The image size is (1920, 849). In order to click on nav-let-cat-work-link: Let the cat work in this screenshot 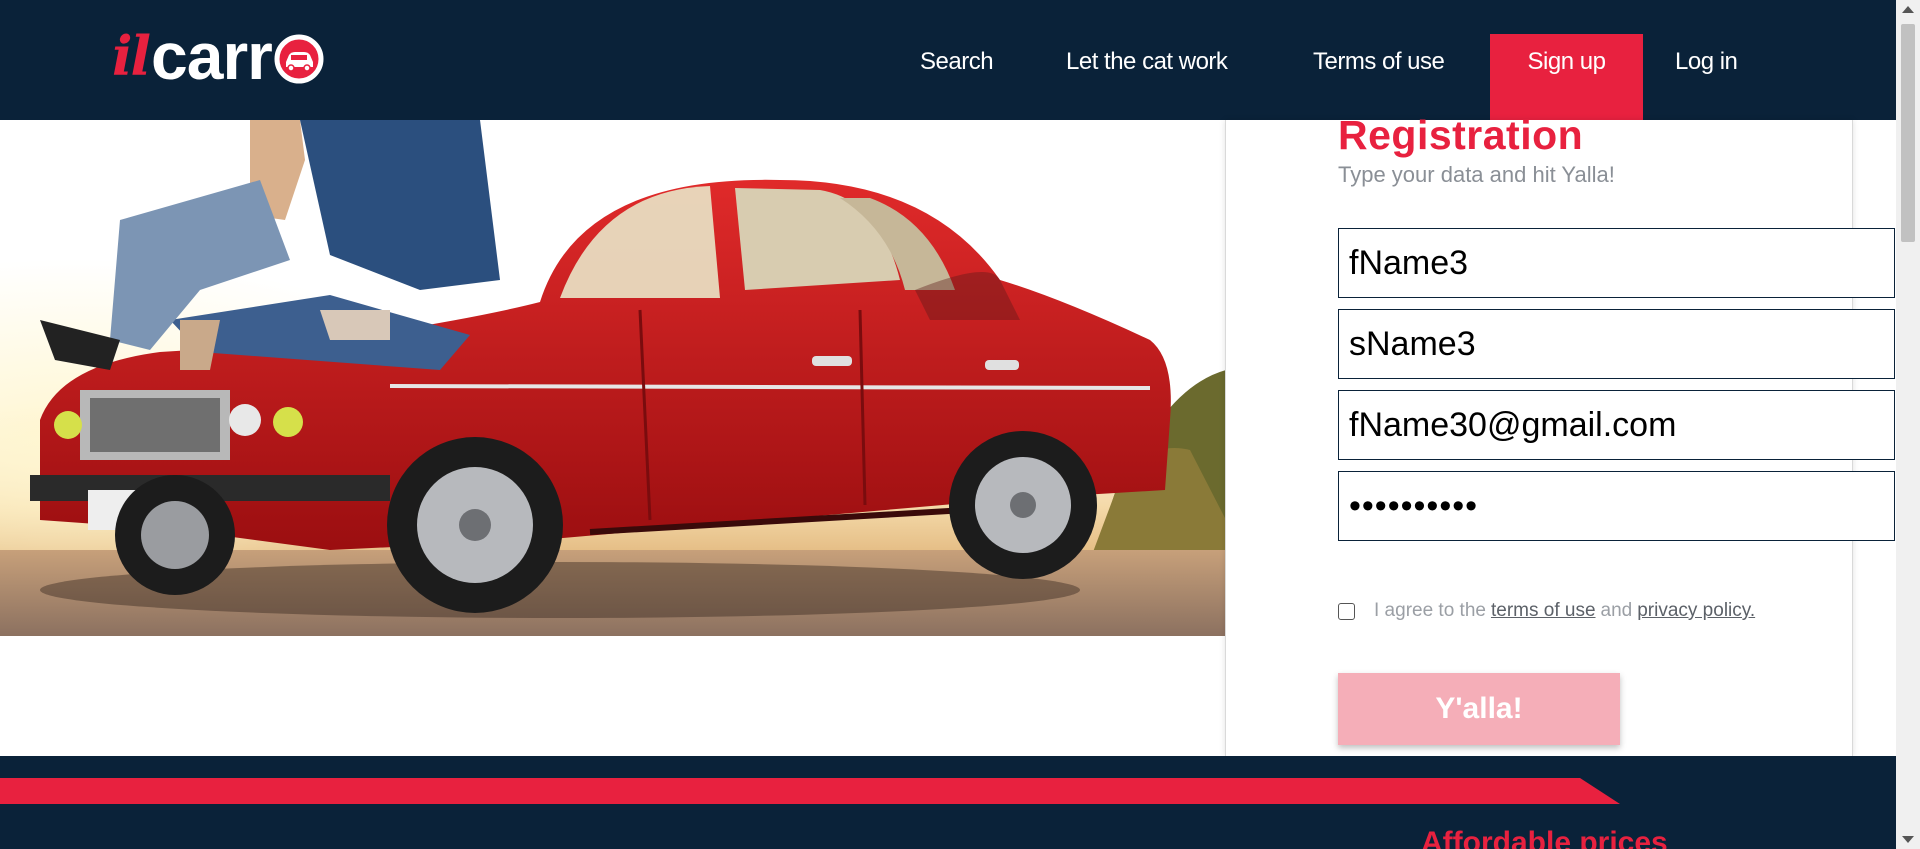, I will do `click(1147, 60)`.